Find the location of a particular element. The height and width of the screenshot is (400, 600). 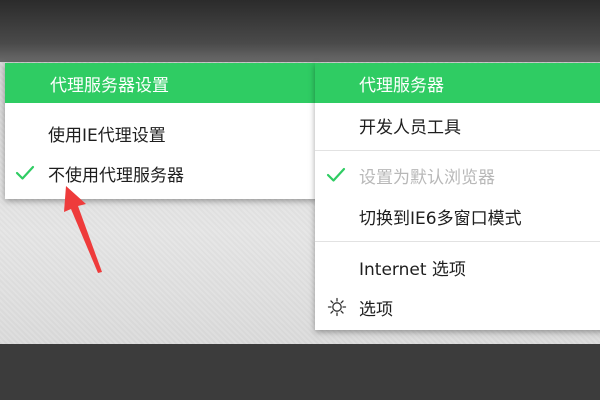

proxy-settings-header-label: 代理服务器设置 is located at coordinates (109, 85).